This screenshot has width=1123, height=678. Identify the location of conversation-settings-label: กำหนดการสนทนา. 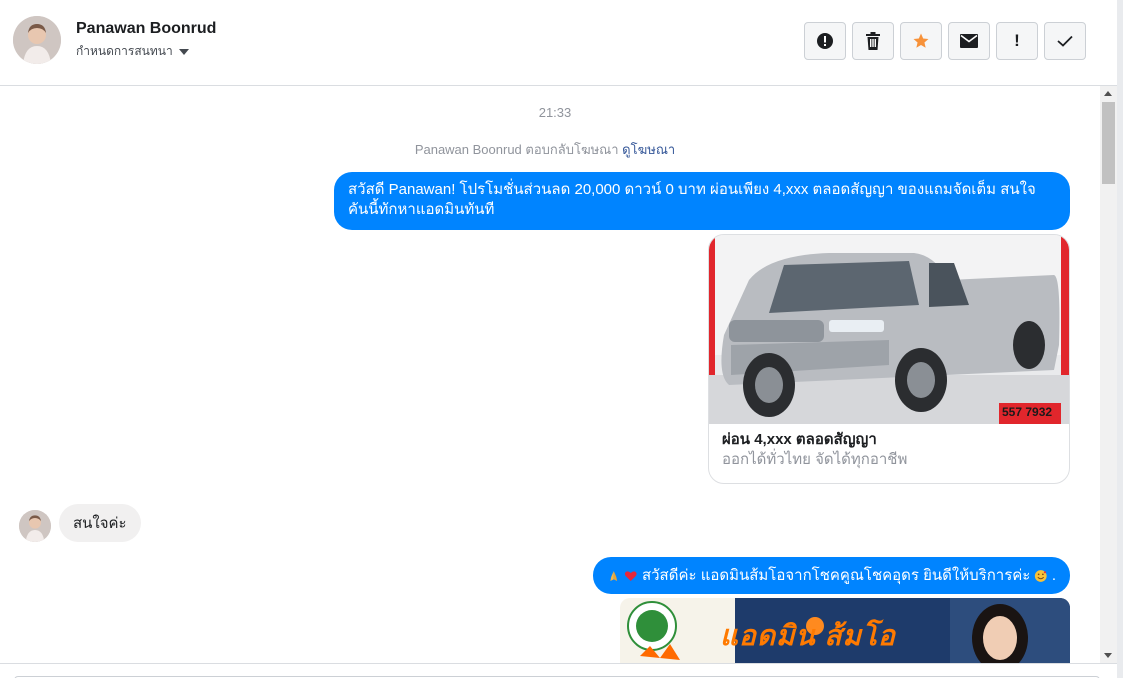
(124, 51).